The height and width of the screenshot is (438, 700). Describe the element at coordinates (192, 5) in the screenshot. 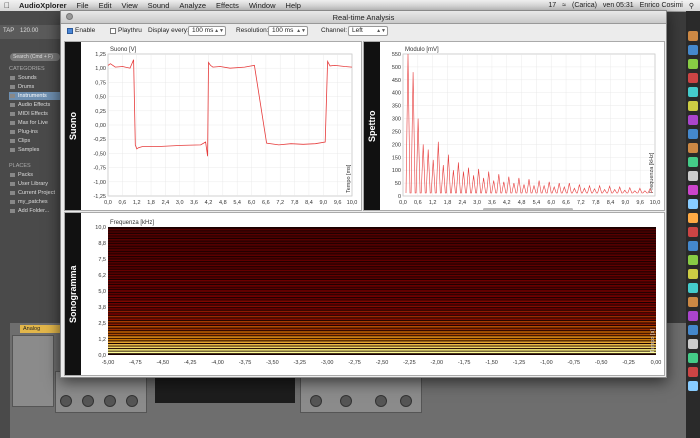

I see `menu-analyze: Analyze` at that location.